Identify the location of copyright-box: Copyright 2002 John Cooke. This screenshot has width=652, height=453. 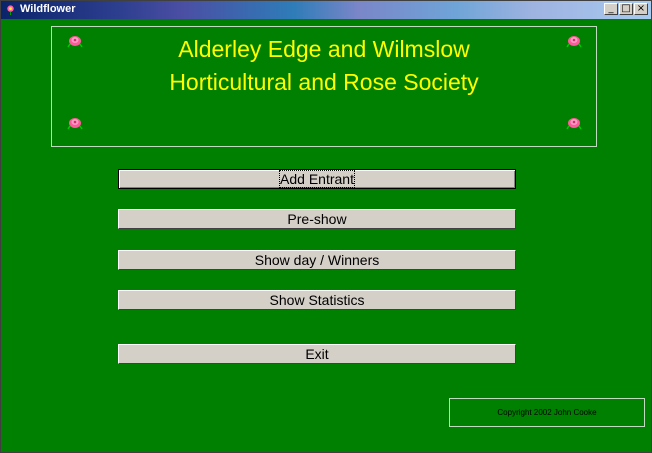
(547, 412).